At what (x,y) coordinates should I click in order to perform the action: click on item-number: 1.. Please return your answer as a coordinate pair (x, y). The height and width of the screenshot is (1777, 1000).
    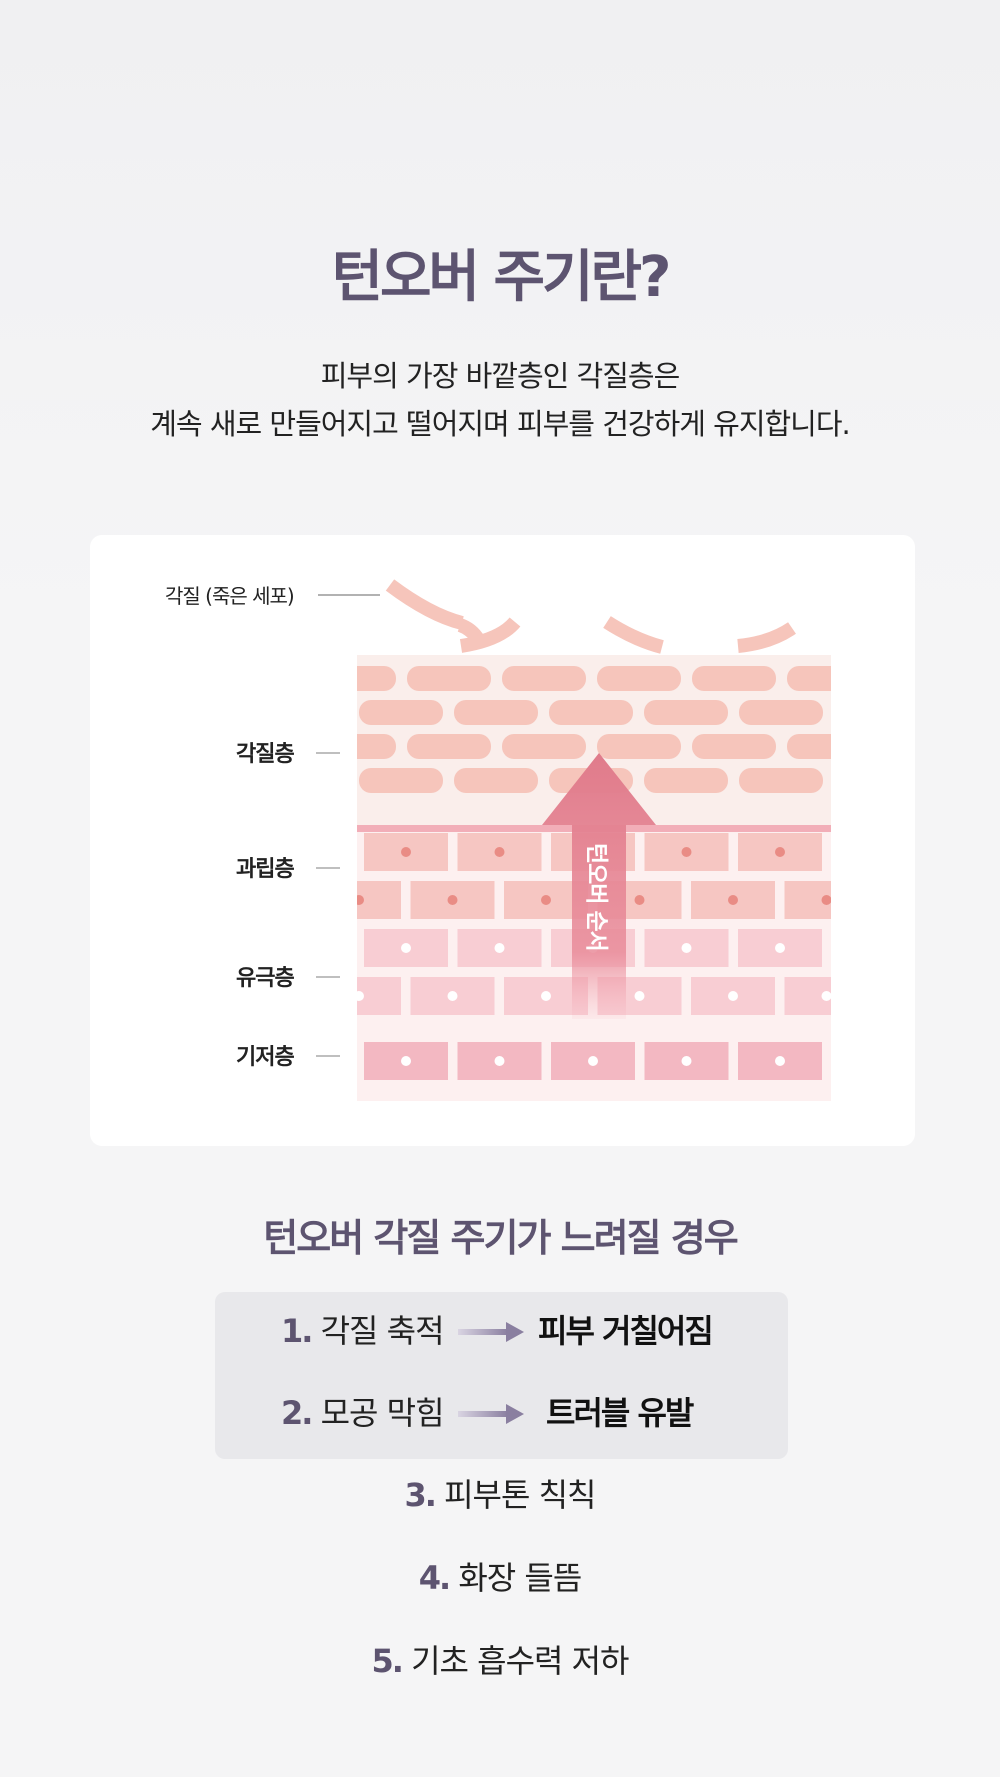
    Looking at the image, I should click on (297, 1331).